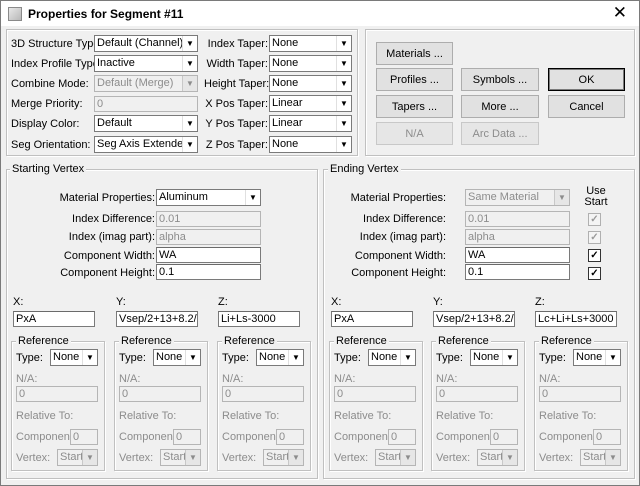  Describe the element at coordinates (237, 44) in the screenshot. I see `index-taper-label: Index Taper:` at that location.